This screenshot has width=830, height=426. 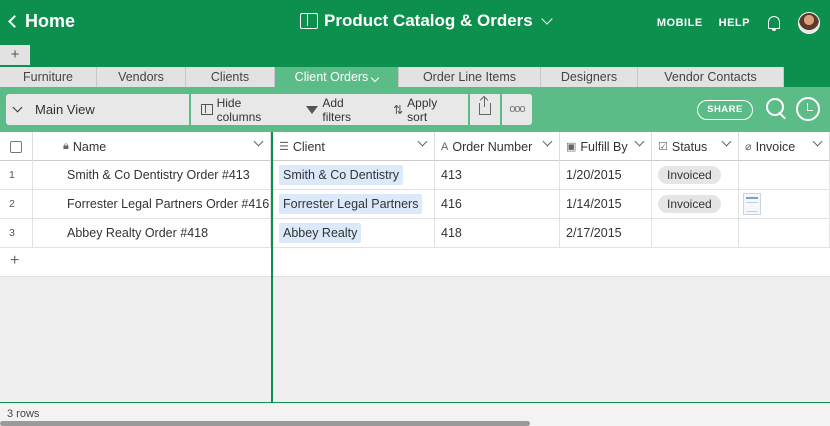 I want to click on help-link: HELP, so click(x=734, y=23).